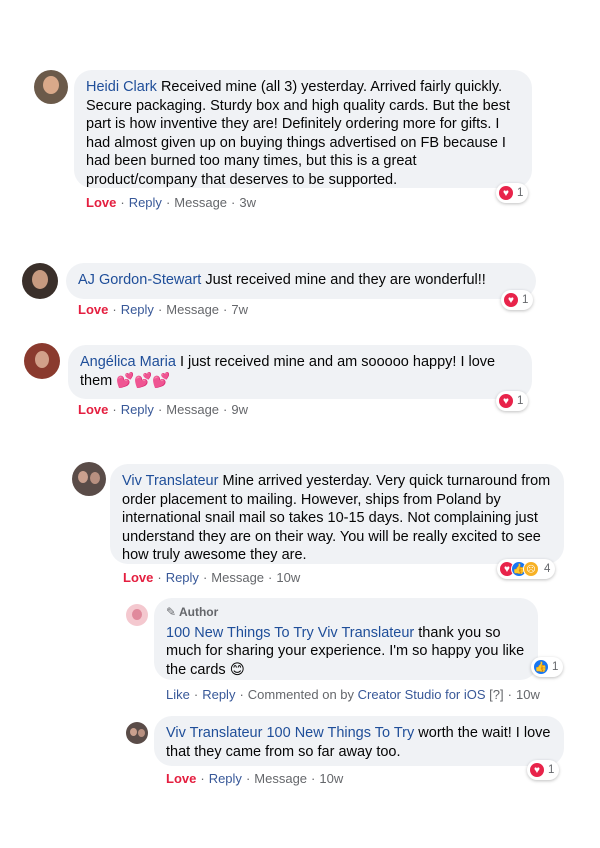 Image resolution: width=600 pixels, height=848 pixels. I want to click on timestamp: 7w, so click(239, 309).